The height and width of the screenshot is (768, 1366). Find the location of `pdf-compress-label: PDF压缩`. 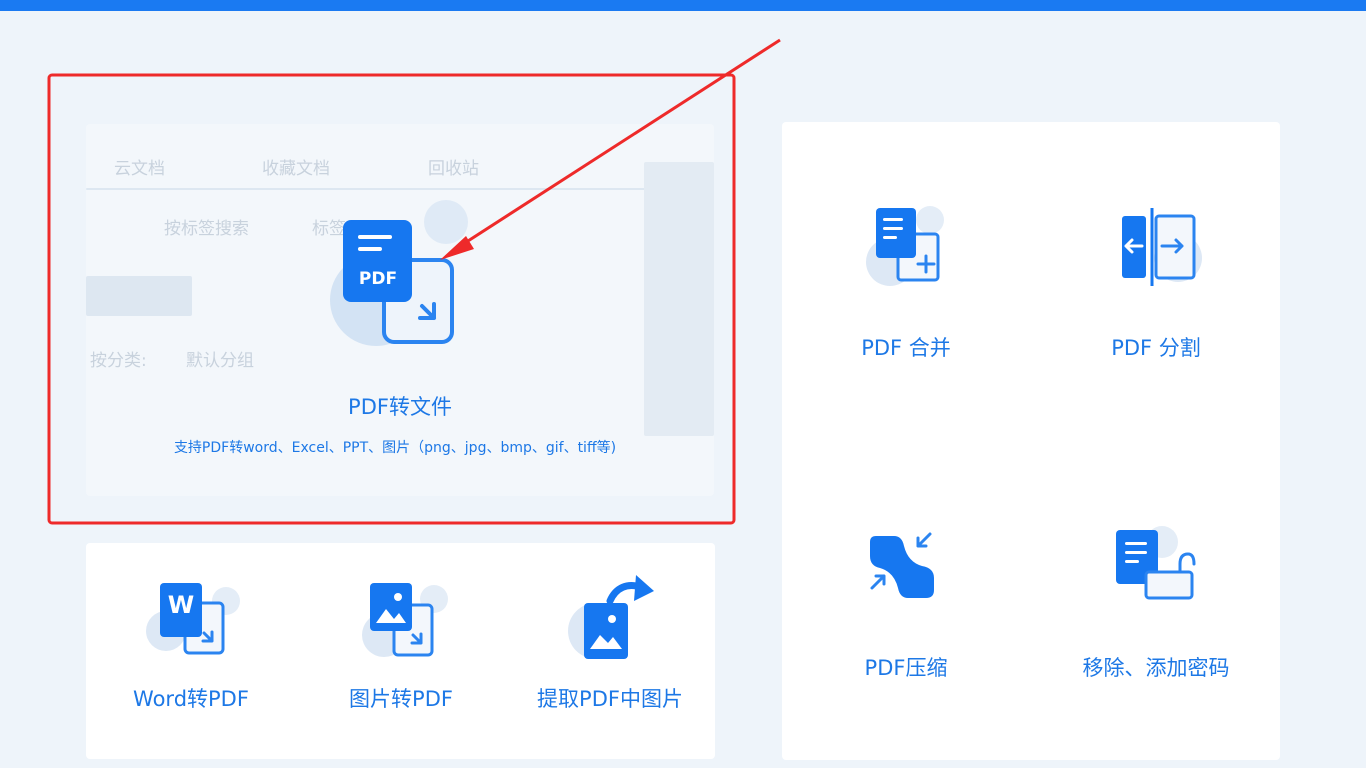

pdf-compress-label: PDF压缩 is located at coordinates (906, 667).